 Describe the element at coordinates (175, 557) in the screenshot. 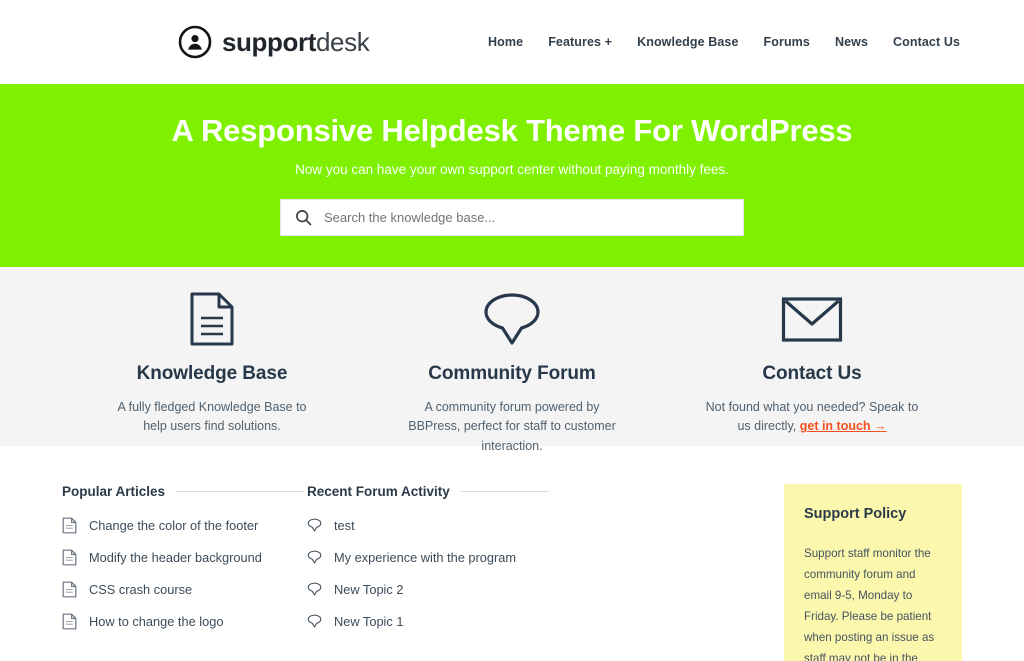

I see `list-item-label: Modify the header background` at that location.